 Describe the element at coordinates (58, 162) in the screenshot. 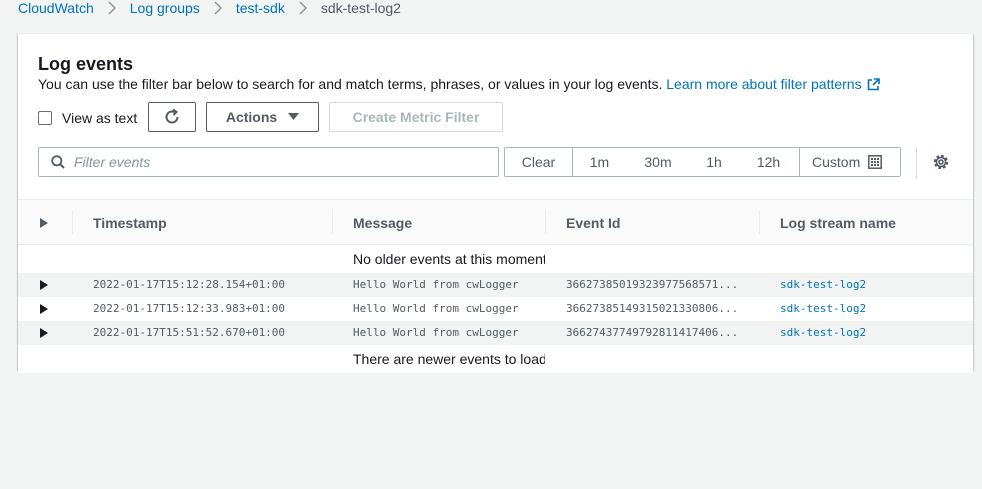

I see `search-icon` at that location.